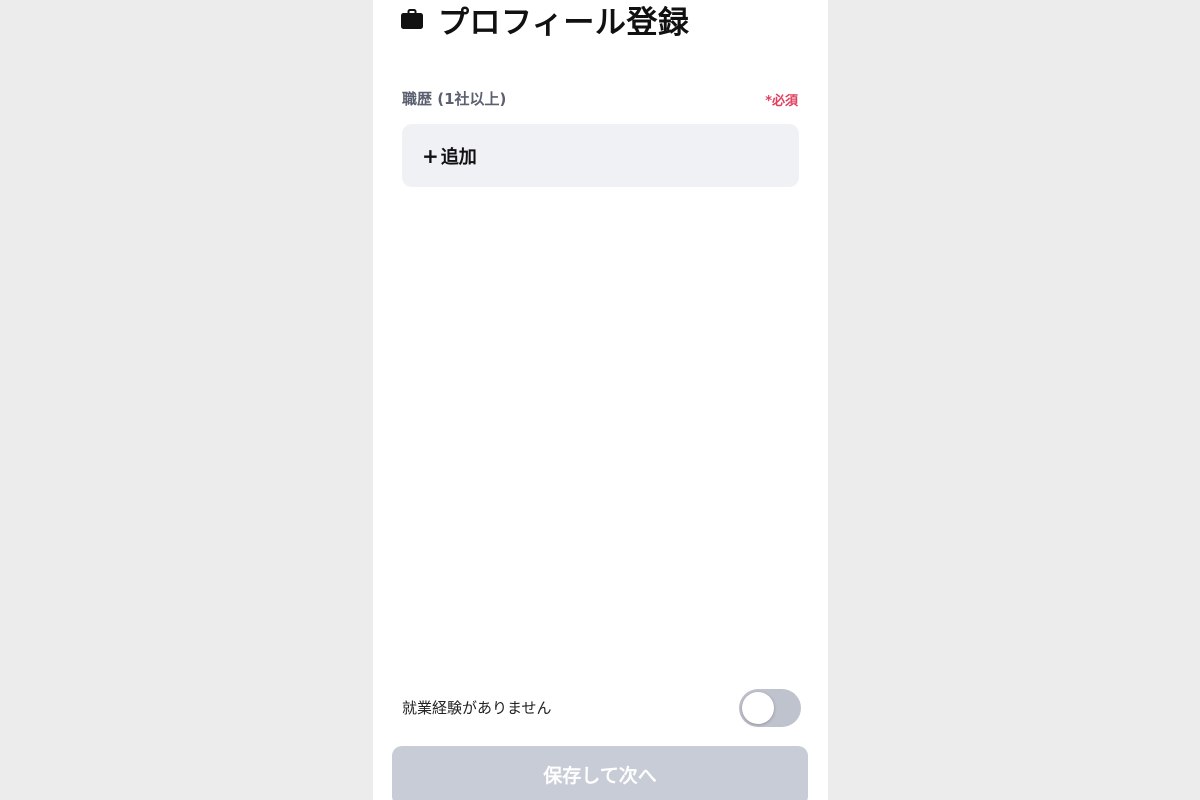  What do you see at coordinates (477, 708) in the screenshot?
I see `no-experience-label: 就業経験がありません` at bounding box center [477, 708].